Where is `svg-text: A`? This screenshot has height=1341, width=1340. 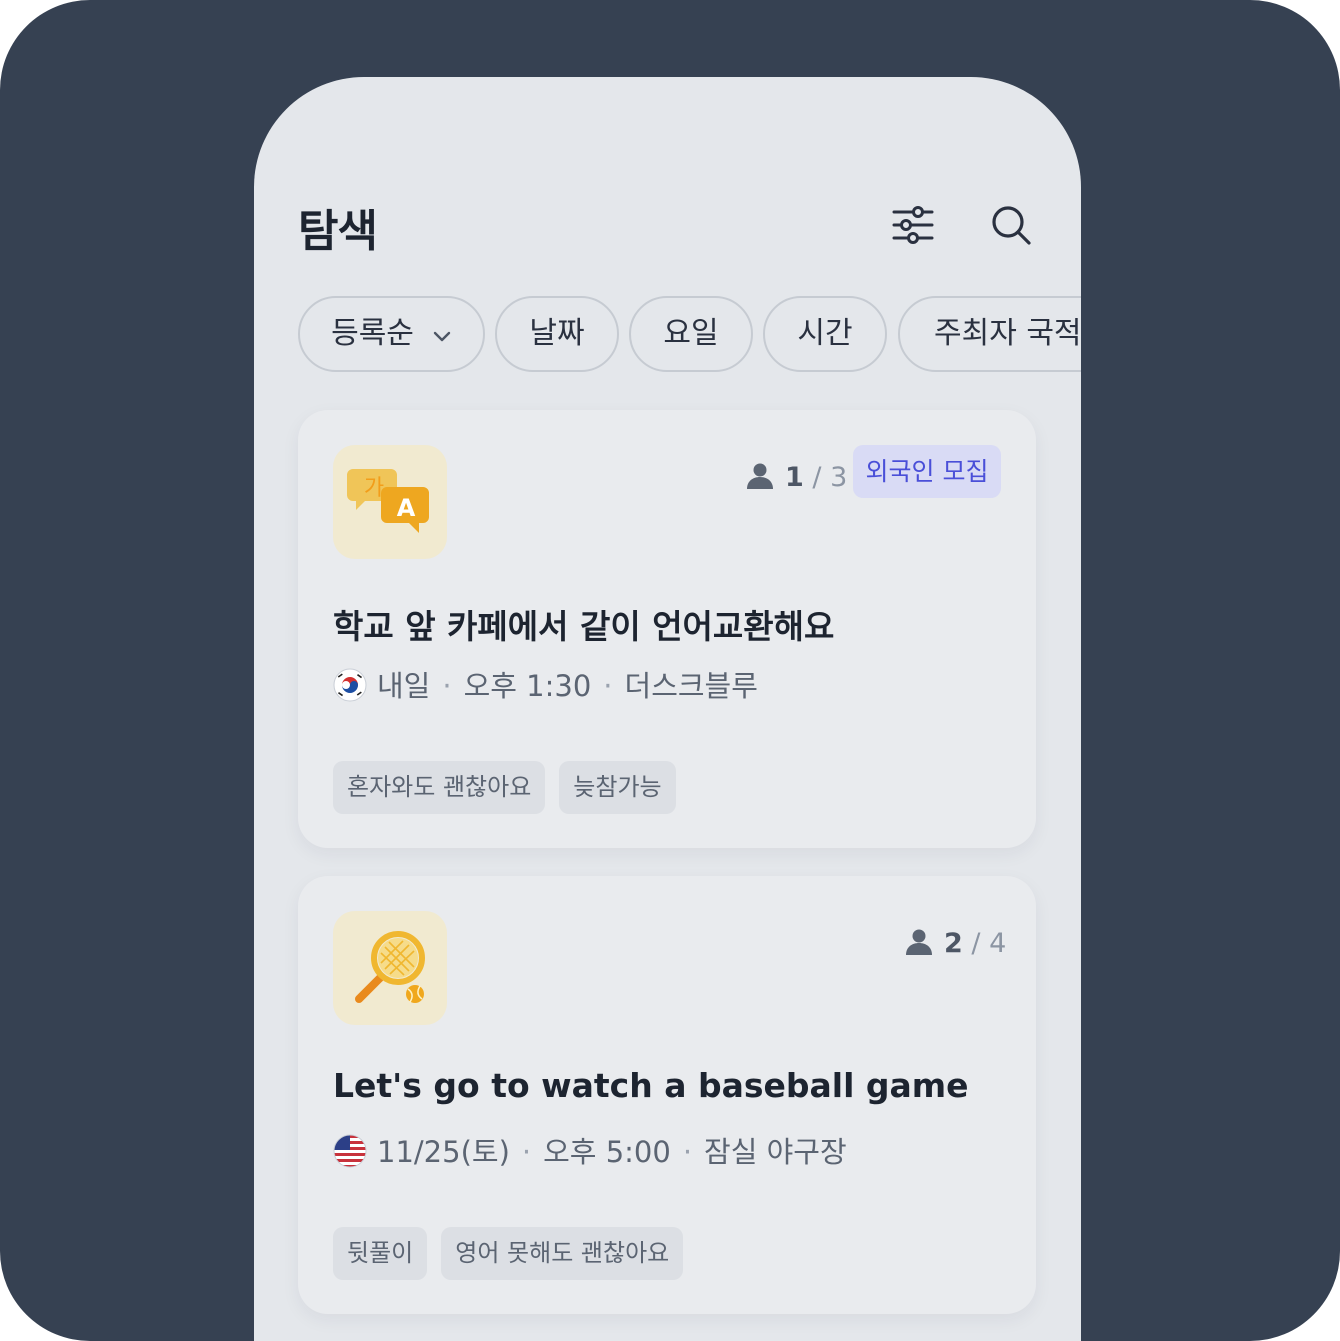
svg-text: A is located at coordinates (406, 508).